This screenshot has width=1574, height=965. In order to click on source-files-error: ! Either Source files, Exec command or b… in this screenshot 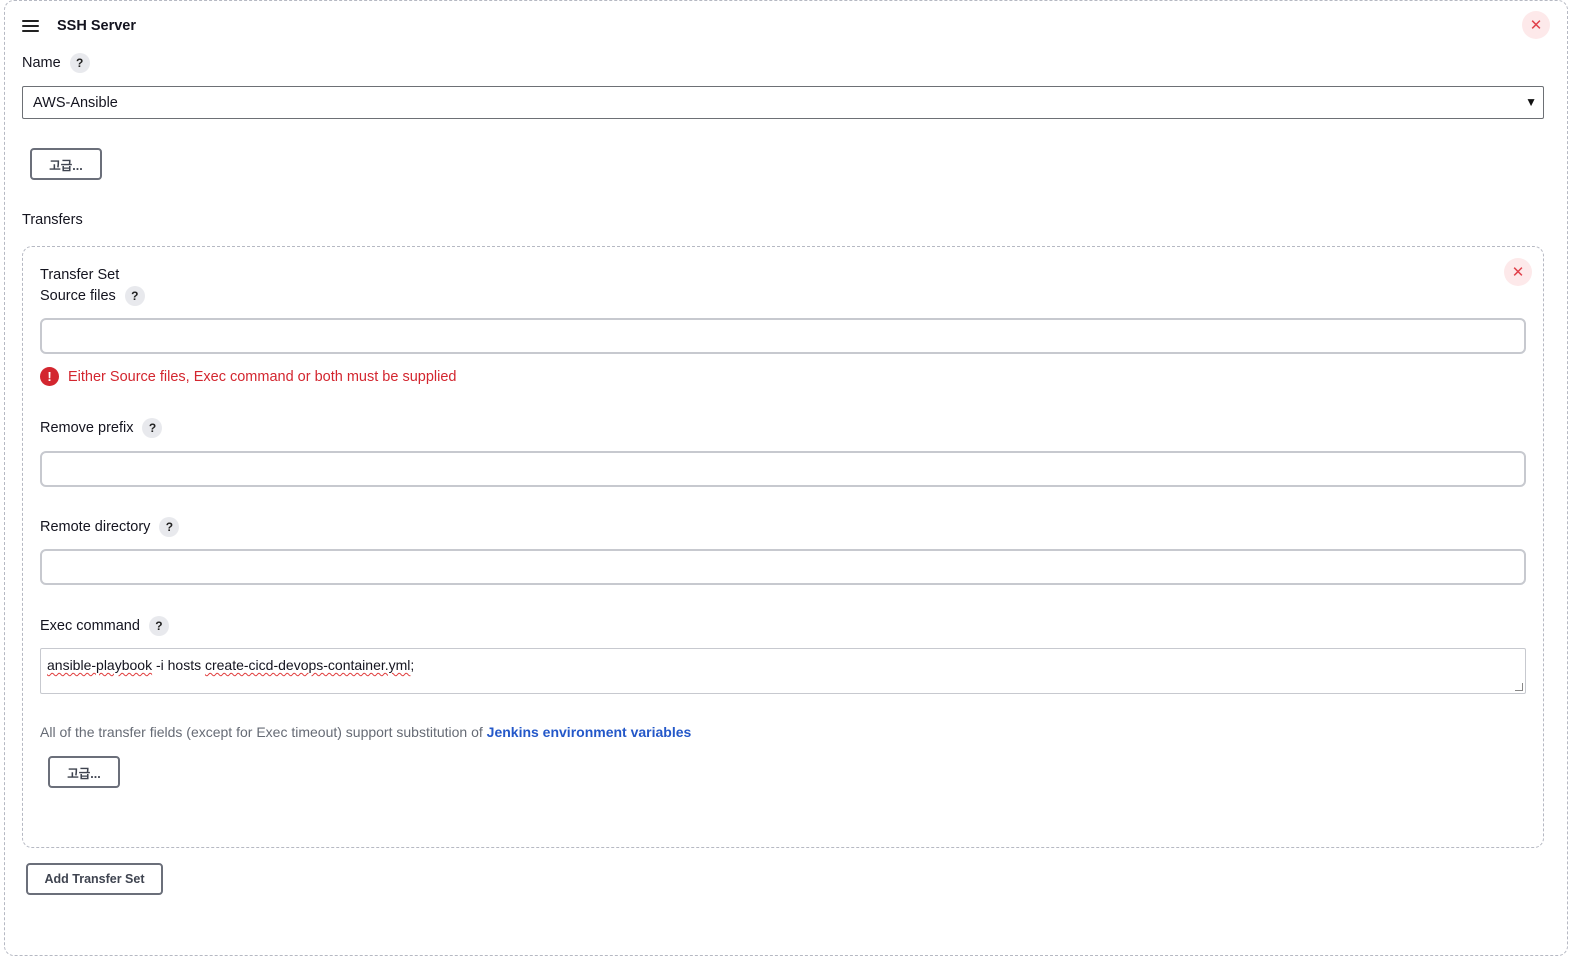, I will do `click(248, 376)`.